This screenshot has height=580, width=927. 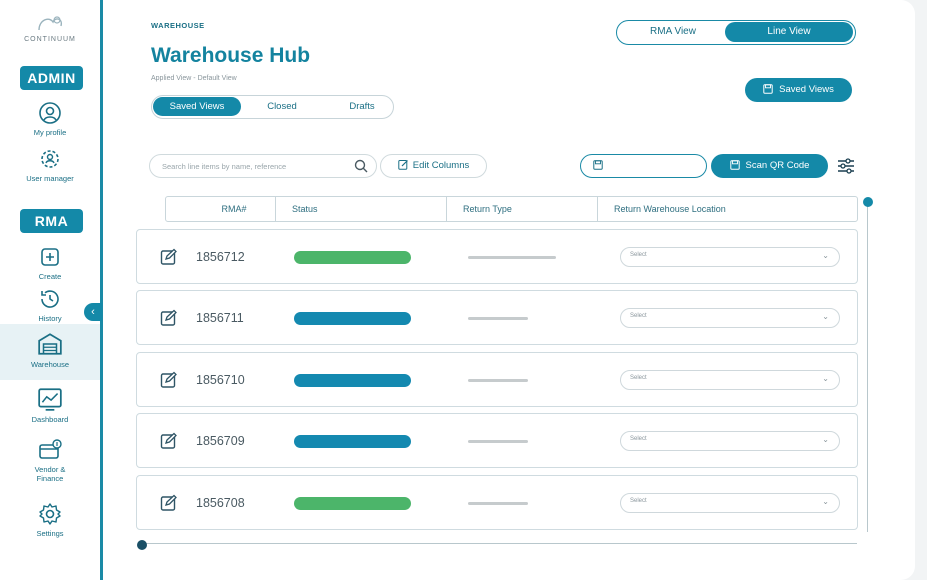 What do you see at coordinates (50, 276) in the screenshot?
I see `sidebar-item-label: Create` at bounding box center [50, 276].